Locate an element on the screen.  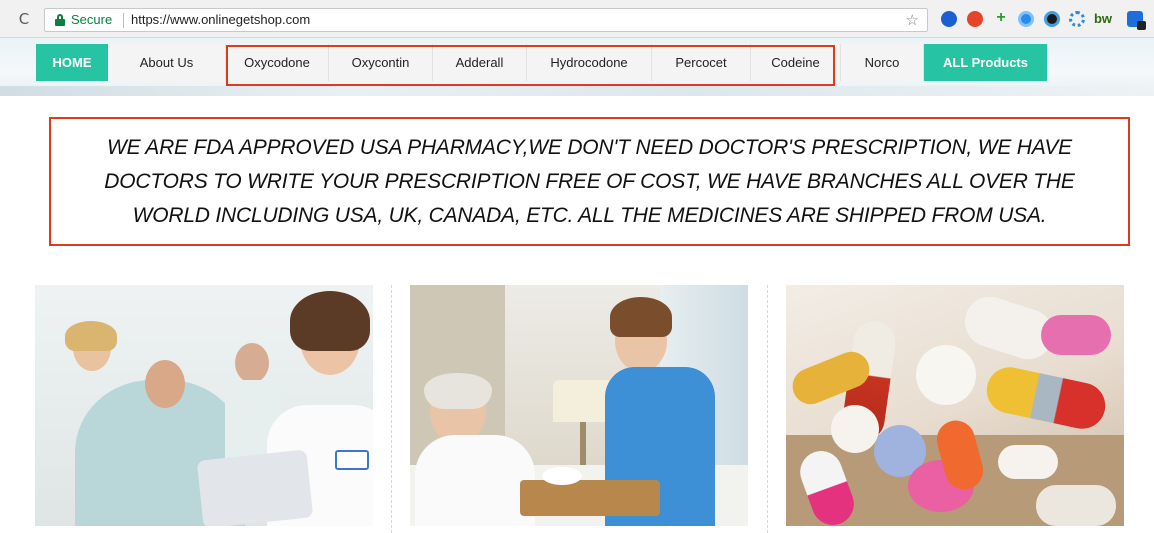
nav-about-us: About Us is located at coordinates (167, 62).